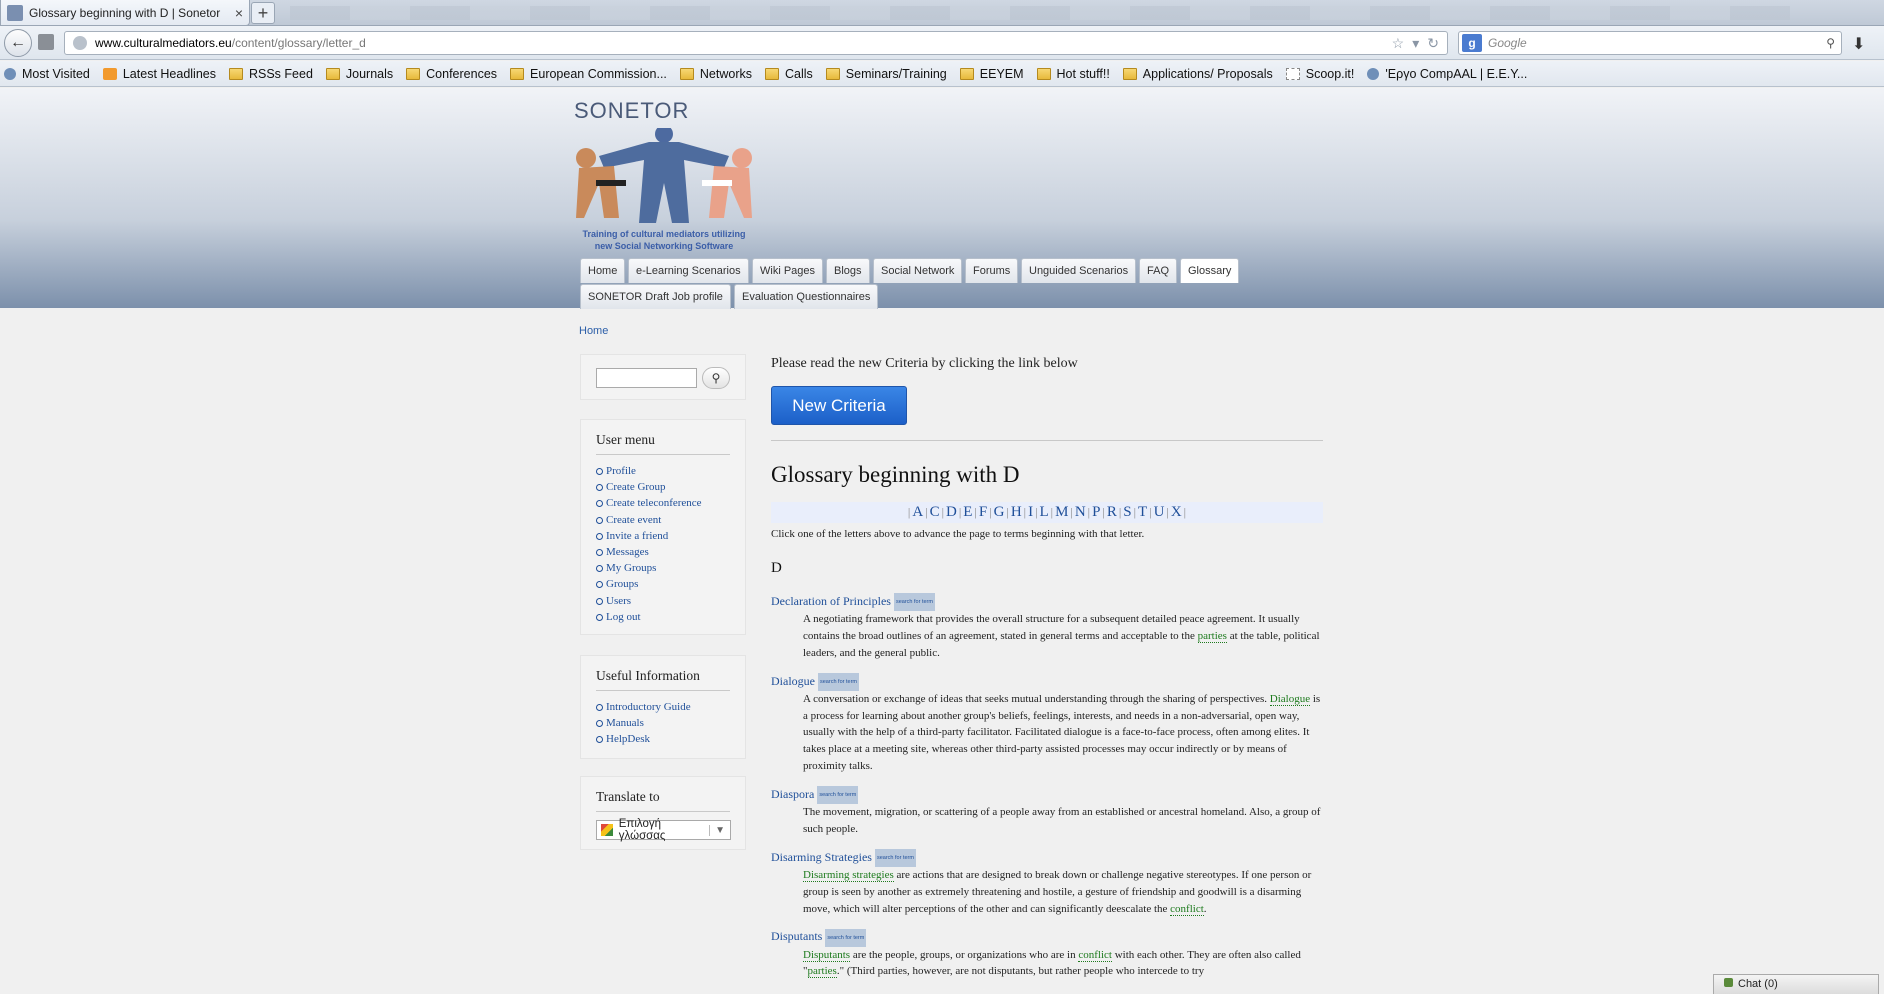 This screenshot has width=1884, height=994. Describe the element at coordinates (1433, 43) in the screenshot. I see `reload-icon: ↻` at that location.